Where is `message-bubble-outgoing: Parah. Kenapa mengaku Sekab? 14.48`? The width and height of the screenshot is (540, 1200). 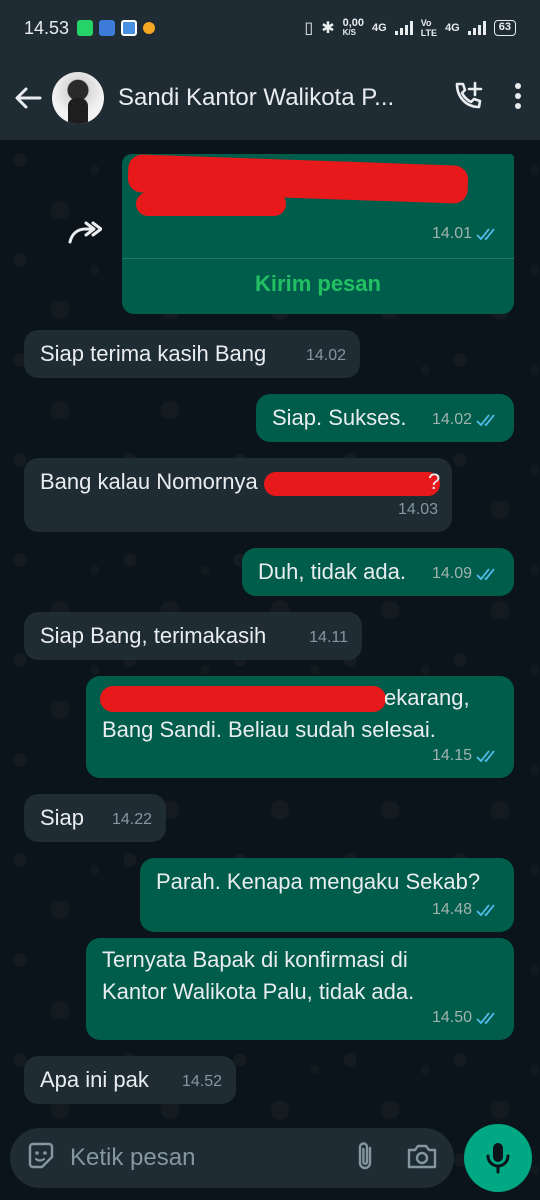
message-bubble-outgoing: Parah. Kenapa mengaku Sekab? 14.48 is located at coordinates (327, 895).